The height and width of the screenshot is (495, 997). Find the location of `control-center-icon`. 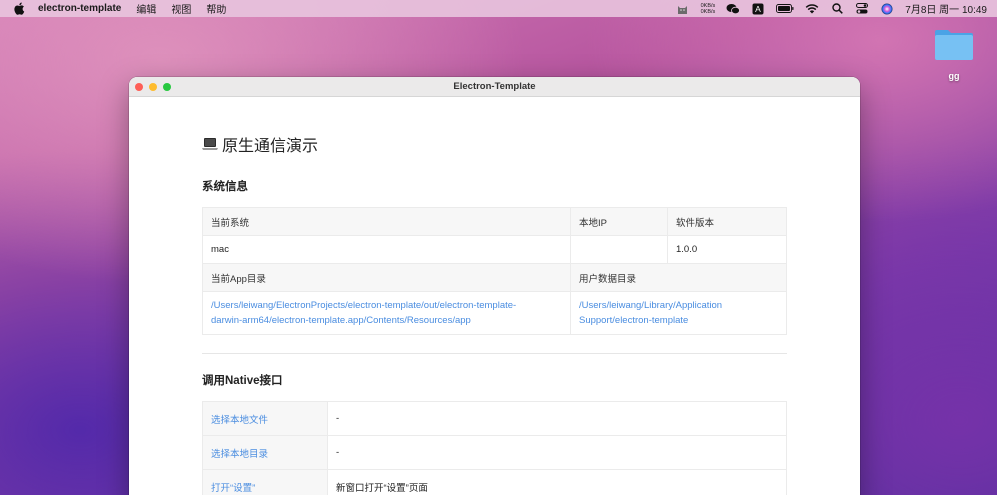

control-center-icon is located at coordinates (862, 9).